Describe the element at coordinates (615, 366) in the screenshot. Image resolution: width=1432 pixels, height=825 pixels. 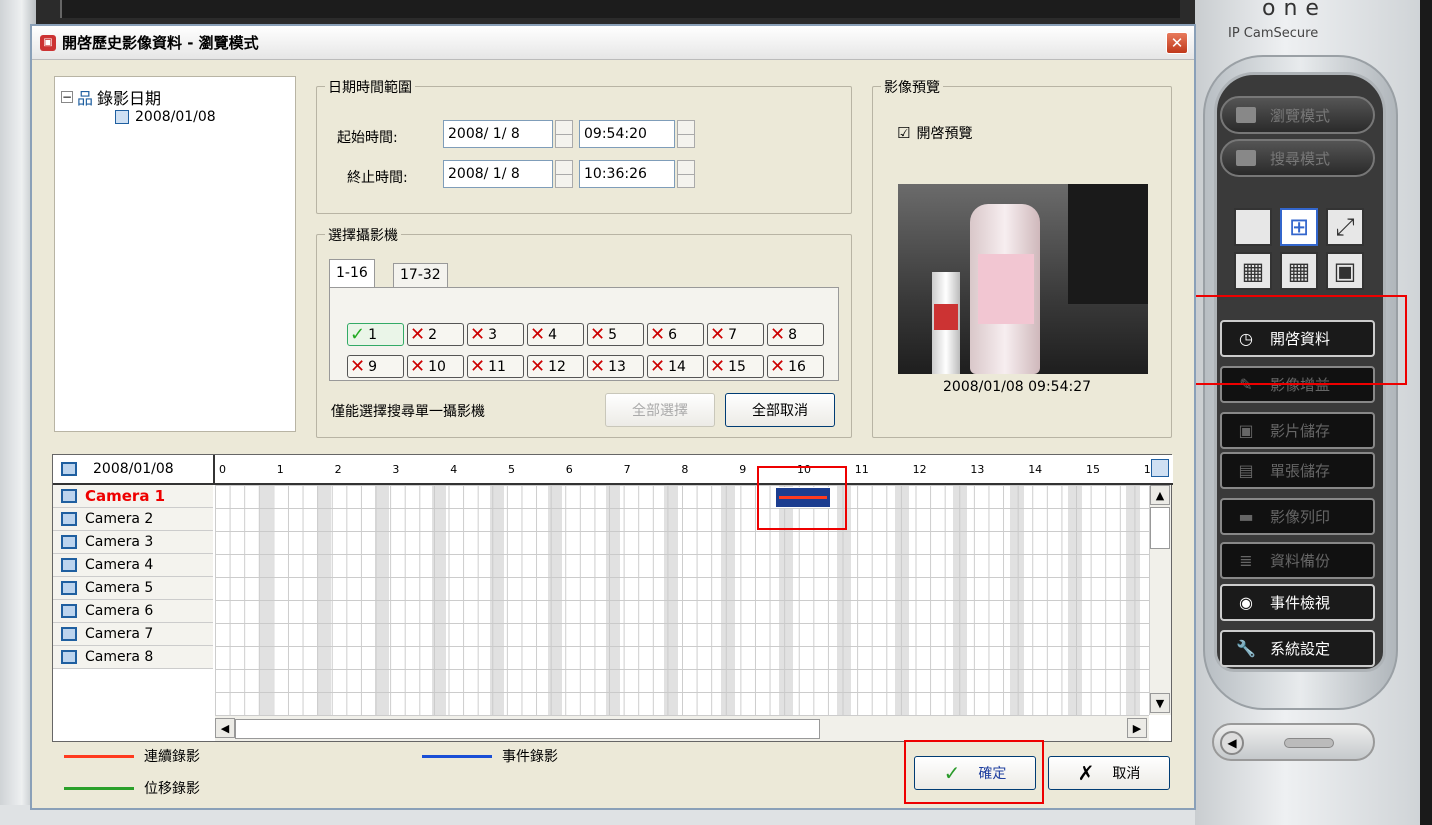
I see `camera-select-button: ✕ 13` at that location.